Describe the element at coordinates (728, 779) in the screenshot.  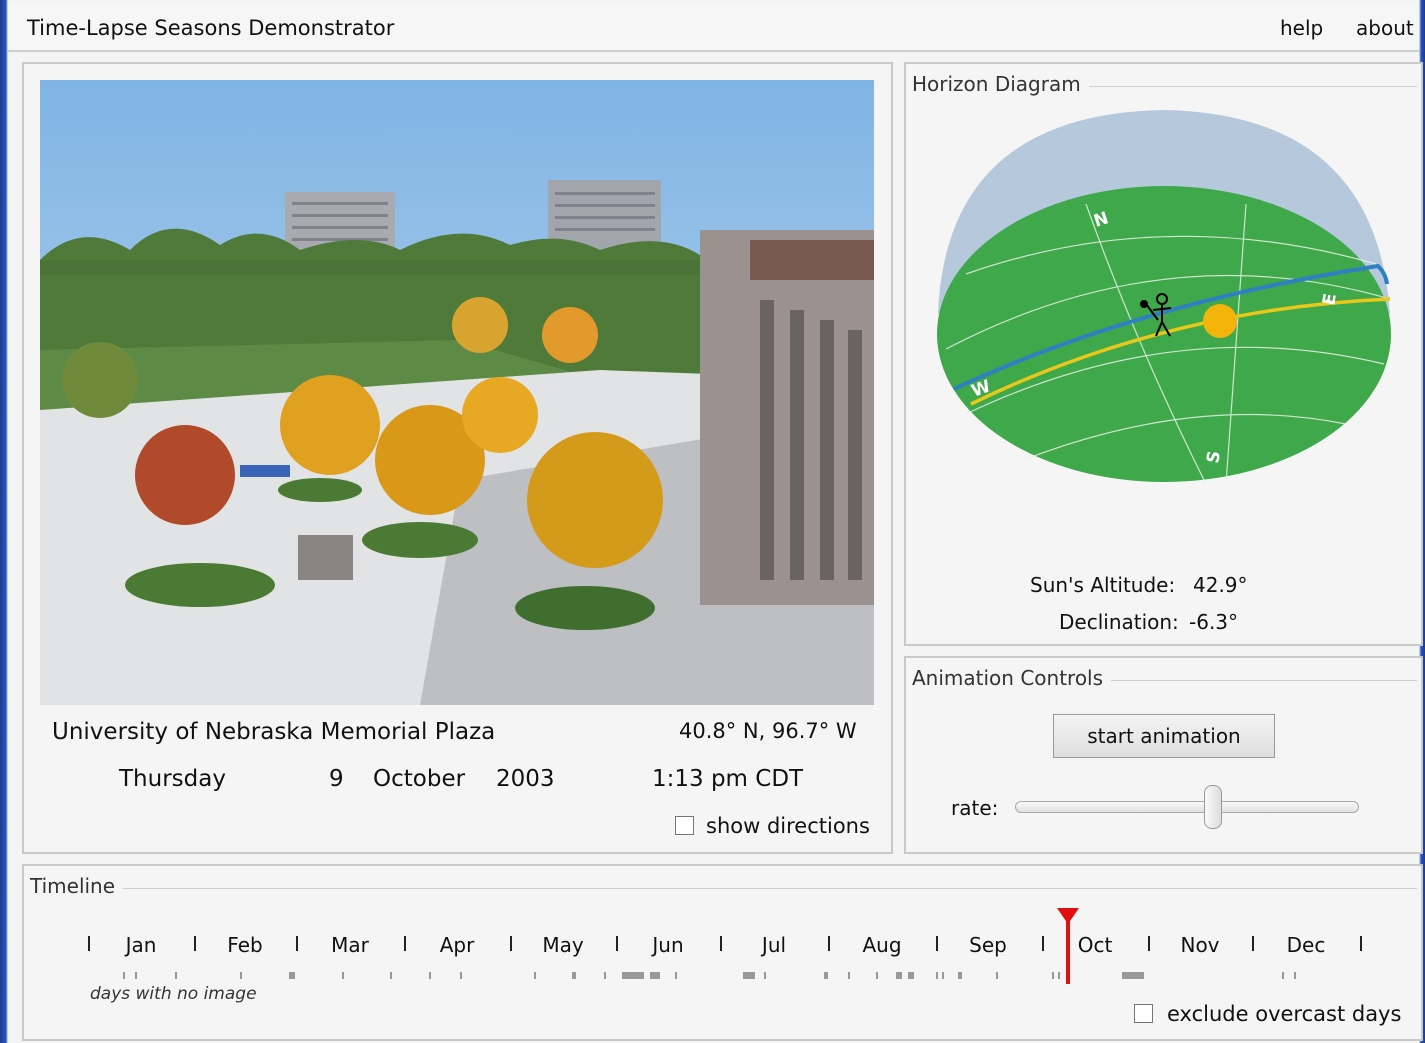
I see `date-time: 1:13 pm CDT` at that location.